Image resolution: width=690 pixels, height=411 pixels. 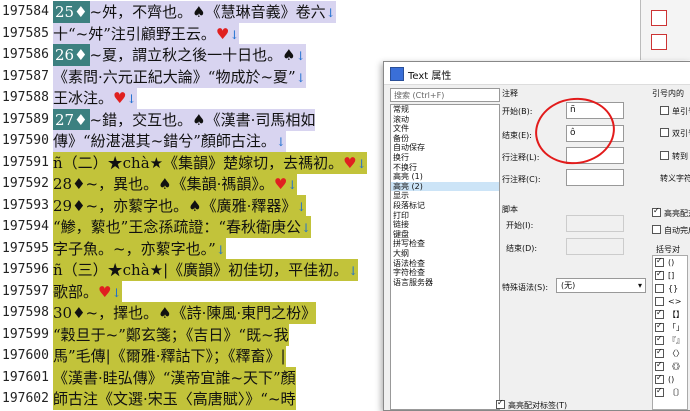 I want to click on editor-line: 197601 《漢書·眭弘傳》“漢帝宜誰~天下”顏, so click(x=200, y=377).